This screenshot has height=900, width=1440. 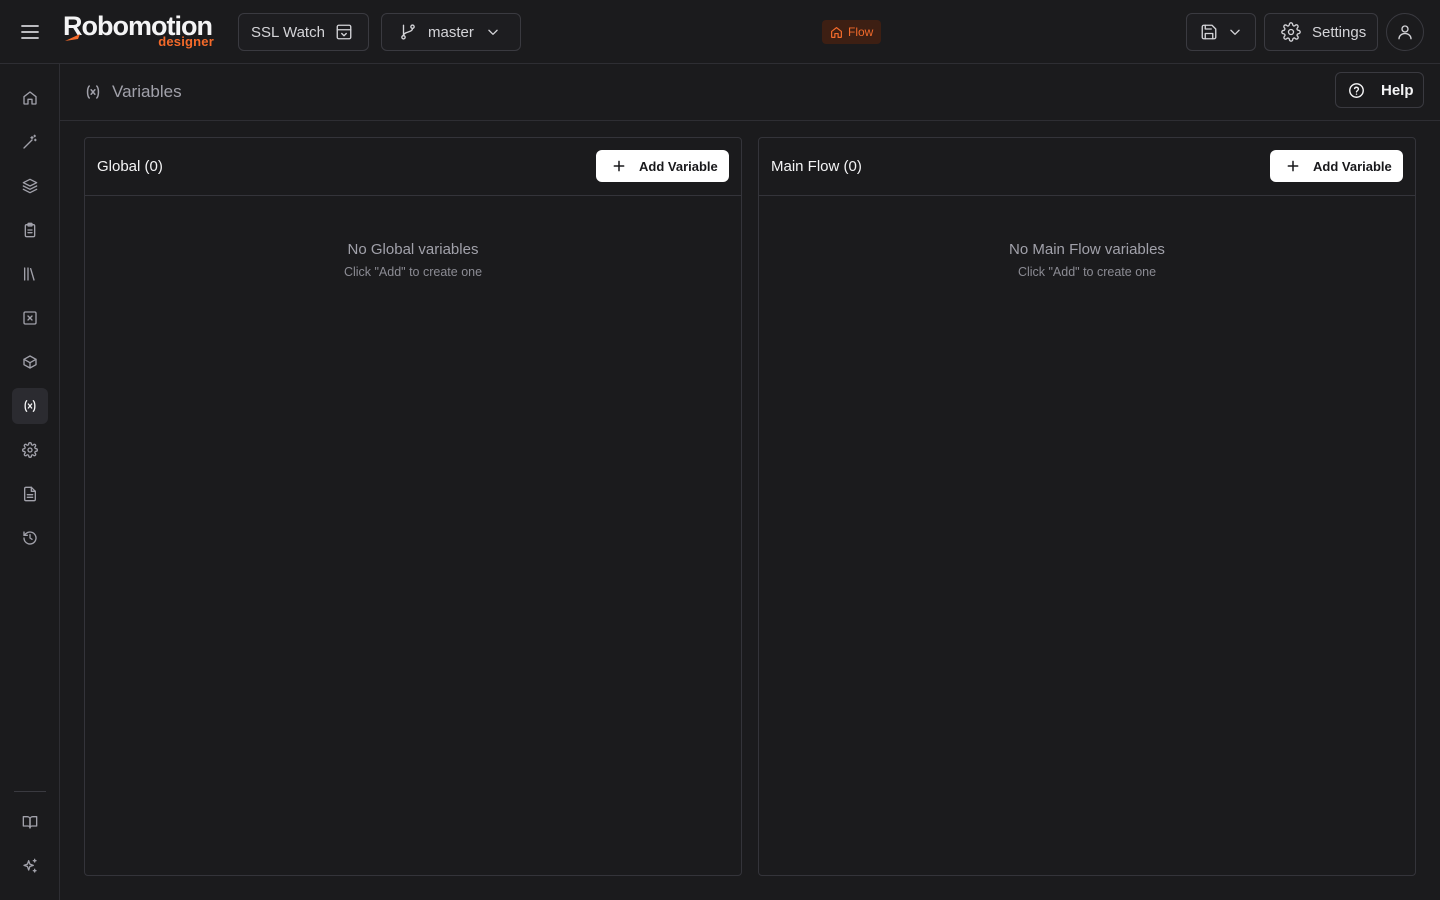 What do you see at coordinates (1356, 90) in the screenshot?
I see `help-circle-icon` at bounding box center [1356, 90].